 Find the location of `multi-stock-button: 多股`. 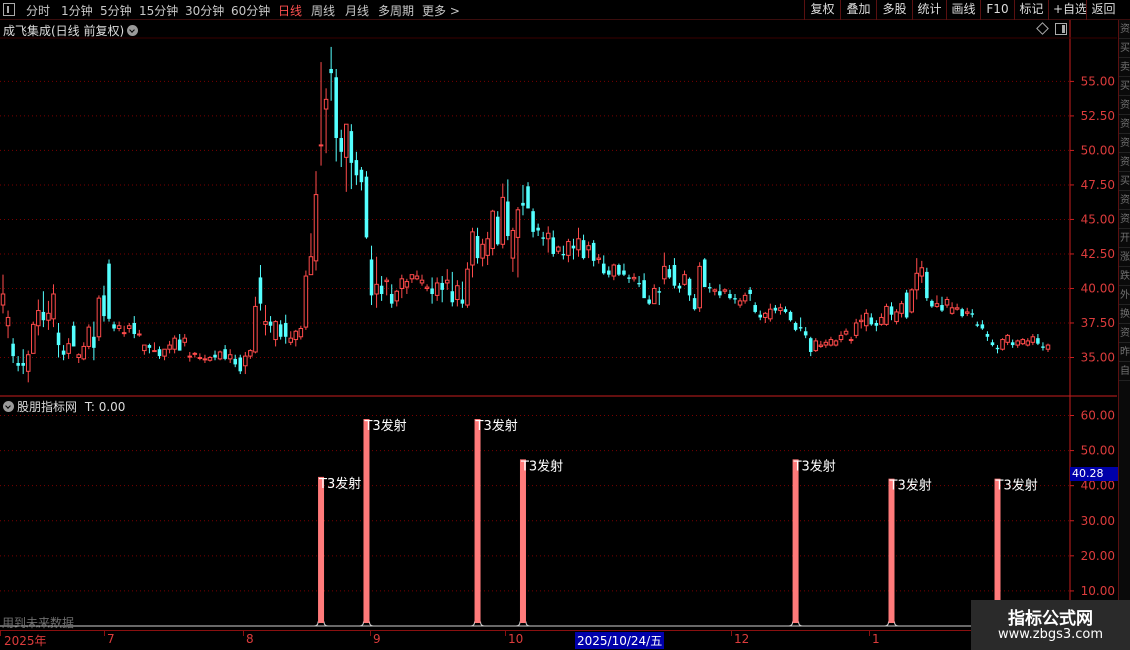

multi-stock-button: 多股 is located at coordinates (894, 10).